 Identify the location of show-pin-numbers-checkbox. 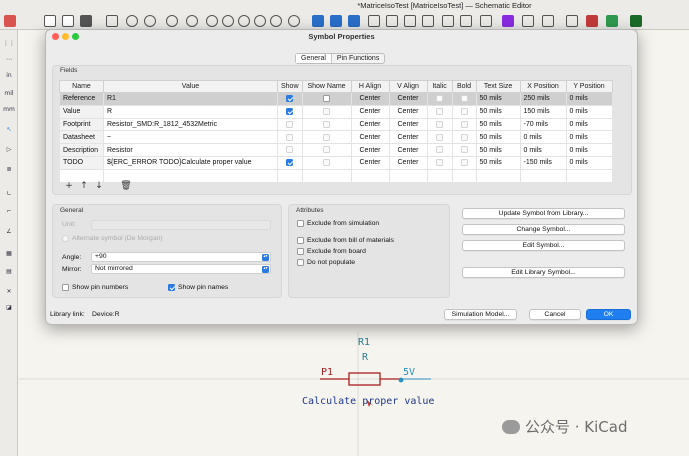
(65, 287).